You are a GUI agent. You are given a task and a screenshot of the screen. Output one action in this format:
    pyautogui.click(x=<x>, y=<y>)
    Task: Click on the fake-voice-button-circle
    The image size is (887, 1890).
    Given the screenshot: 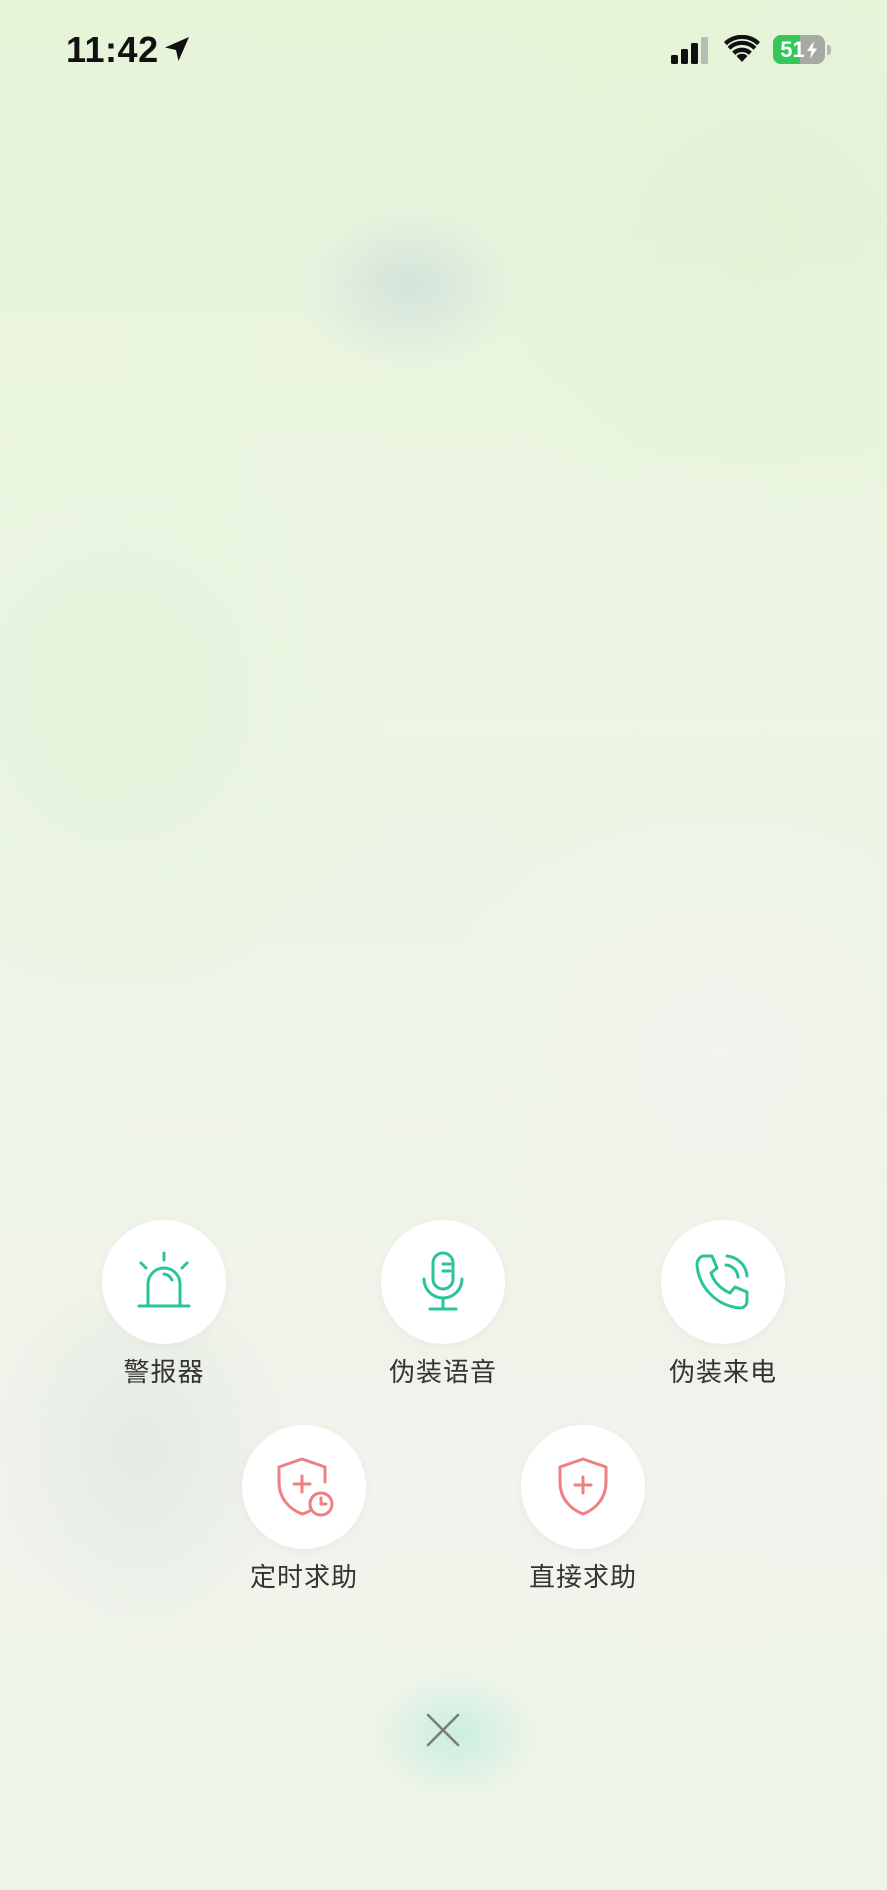 What is the action you would take?
    pyautogui.click(x=443, y=1282)
    